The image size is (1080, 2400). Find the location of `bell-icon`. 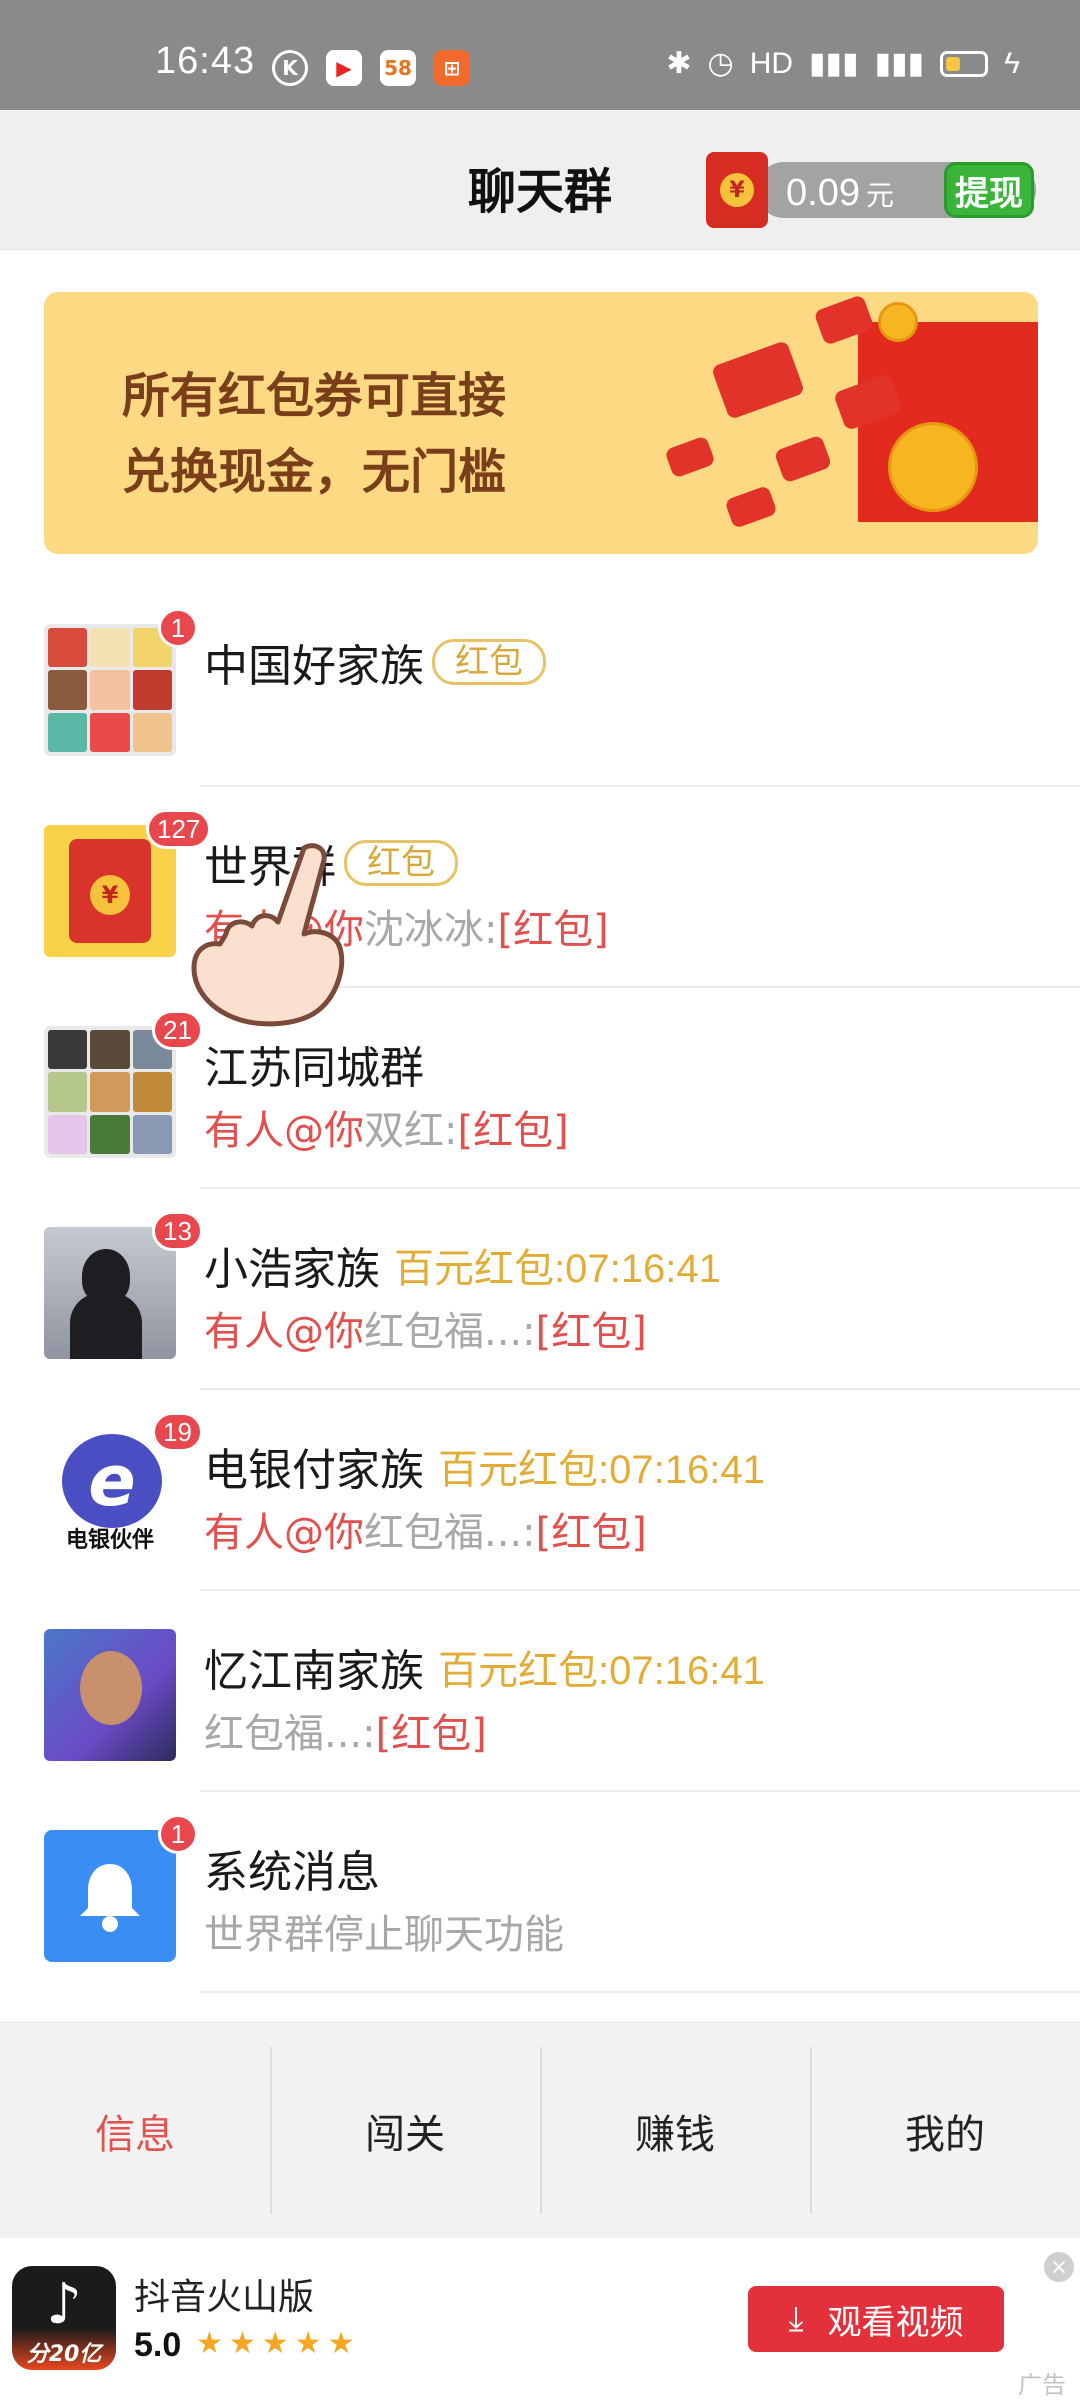

bell-icon is located at coordinates (110, 1896).